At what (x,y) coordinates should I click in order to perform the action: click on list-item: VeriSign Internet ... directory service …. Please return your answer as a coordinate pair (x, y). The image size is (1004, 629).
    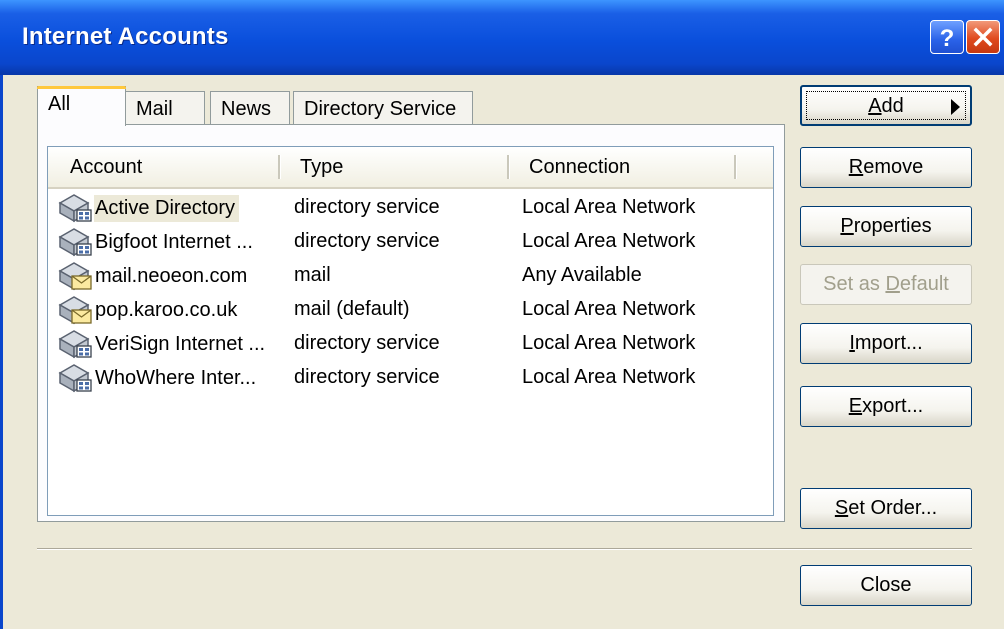
    Looking at the image, I should click on (410, 344).